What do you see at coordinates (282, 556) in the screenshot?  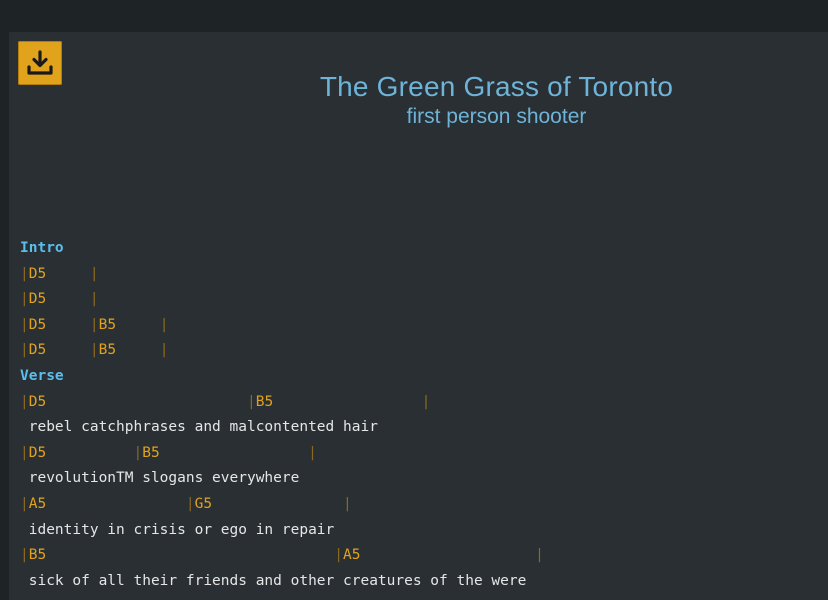 I see `chord-line: |B5 |A5 |` at bounding box center [282, 556].